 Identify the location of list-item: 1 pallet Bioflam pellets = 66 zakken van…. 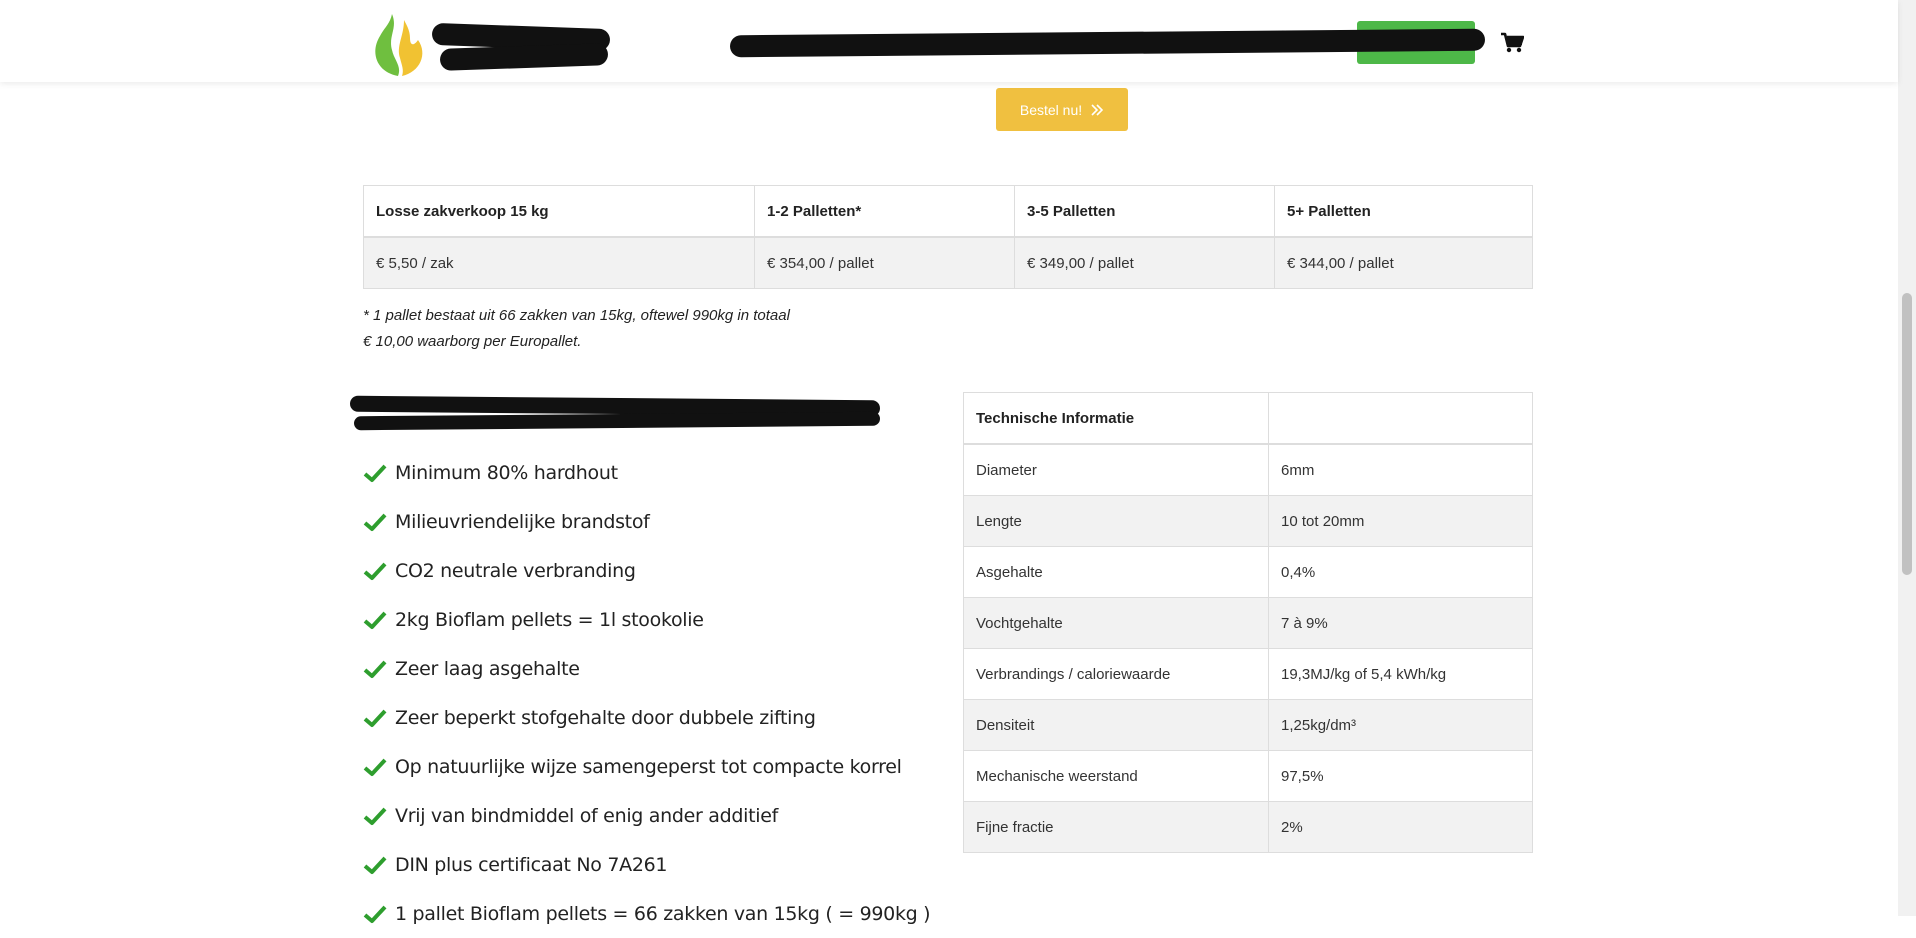
(647, 913).